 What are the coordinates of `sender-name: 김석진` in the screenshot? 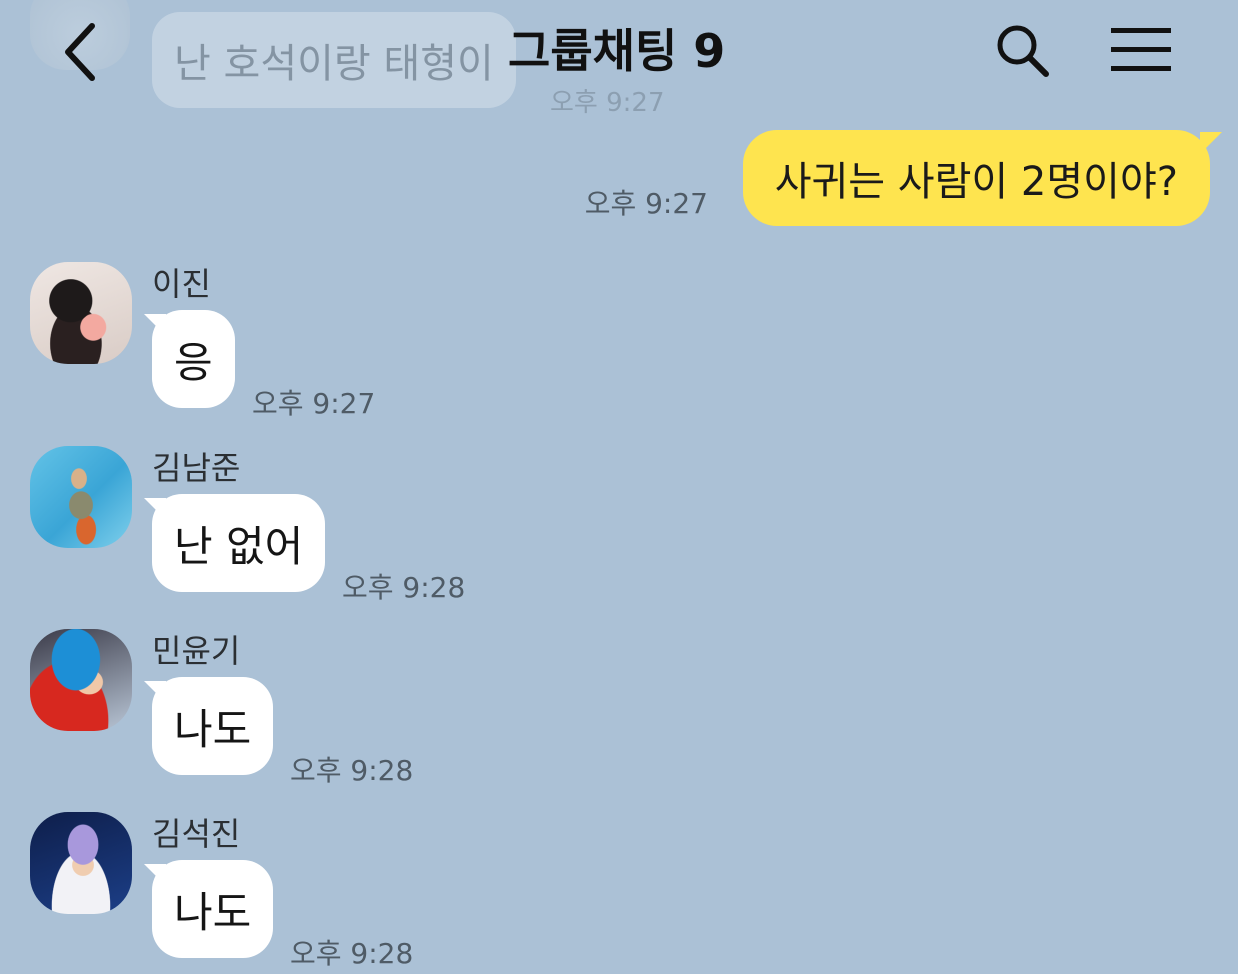 It's located at (196, 834).